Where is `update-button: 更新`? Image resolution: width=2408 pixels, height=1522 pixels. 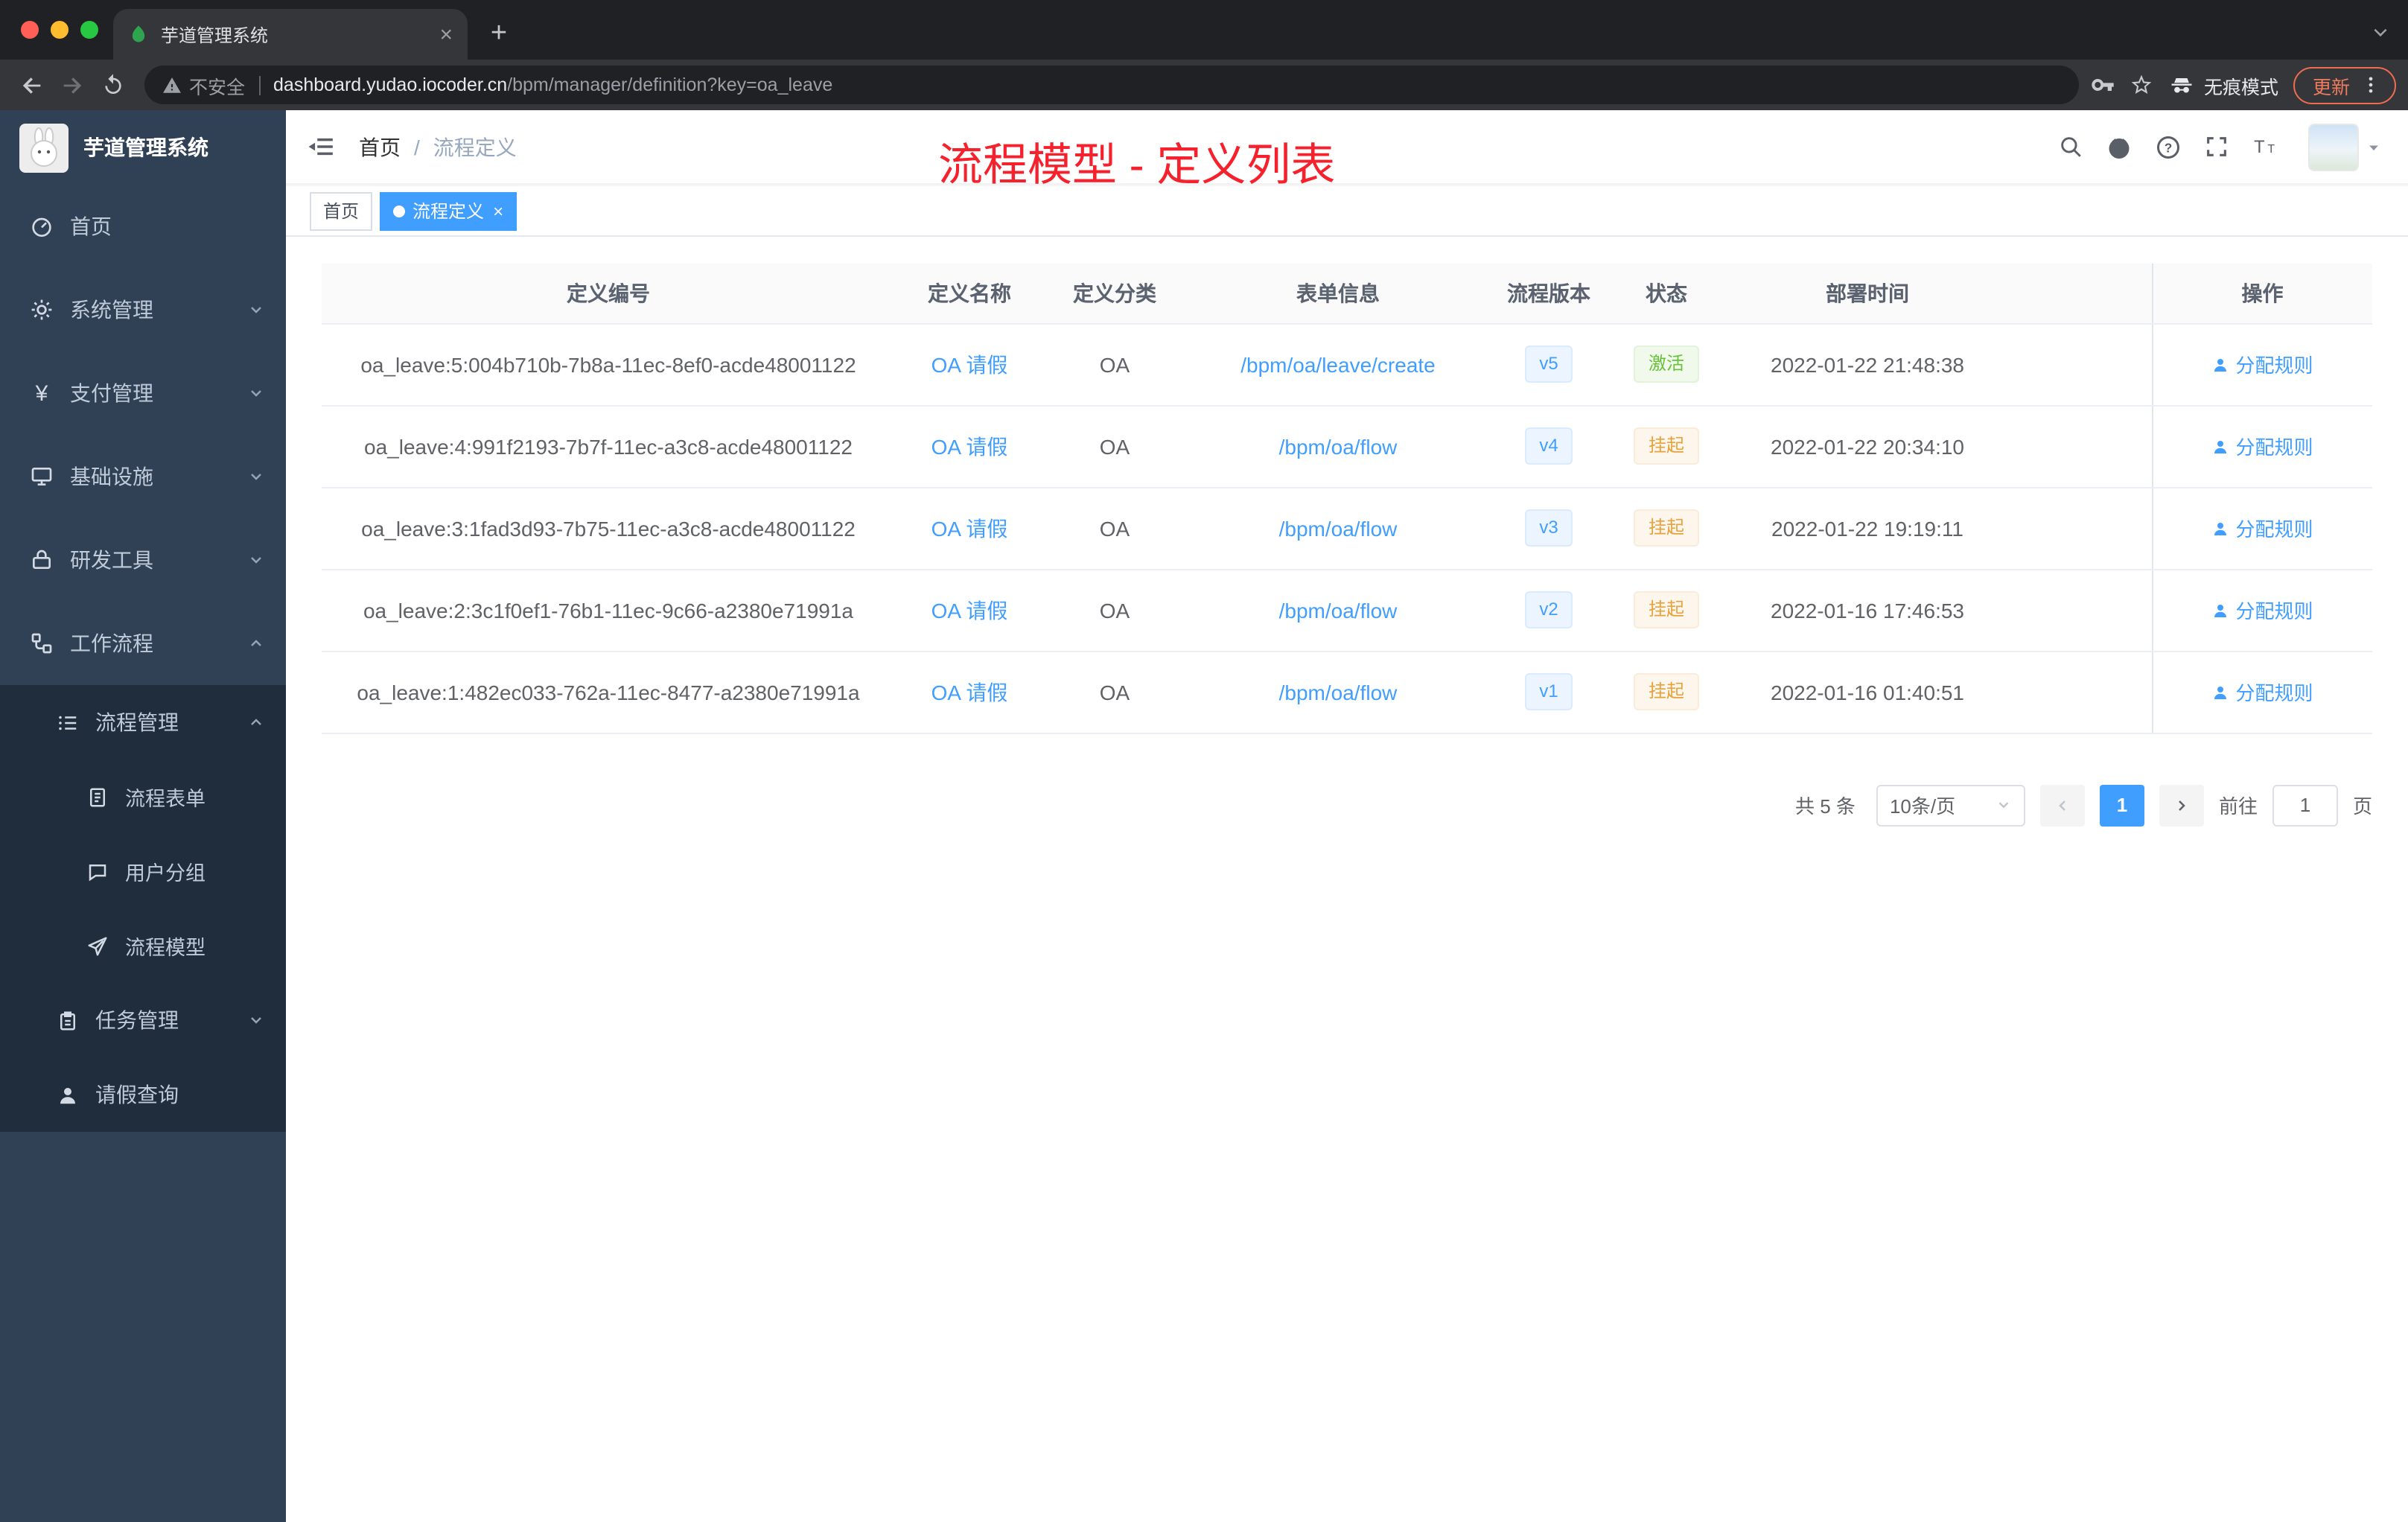
update-button: 更新 is located at coordinates (2344, 85).